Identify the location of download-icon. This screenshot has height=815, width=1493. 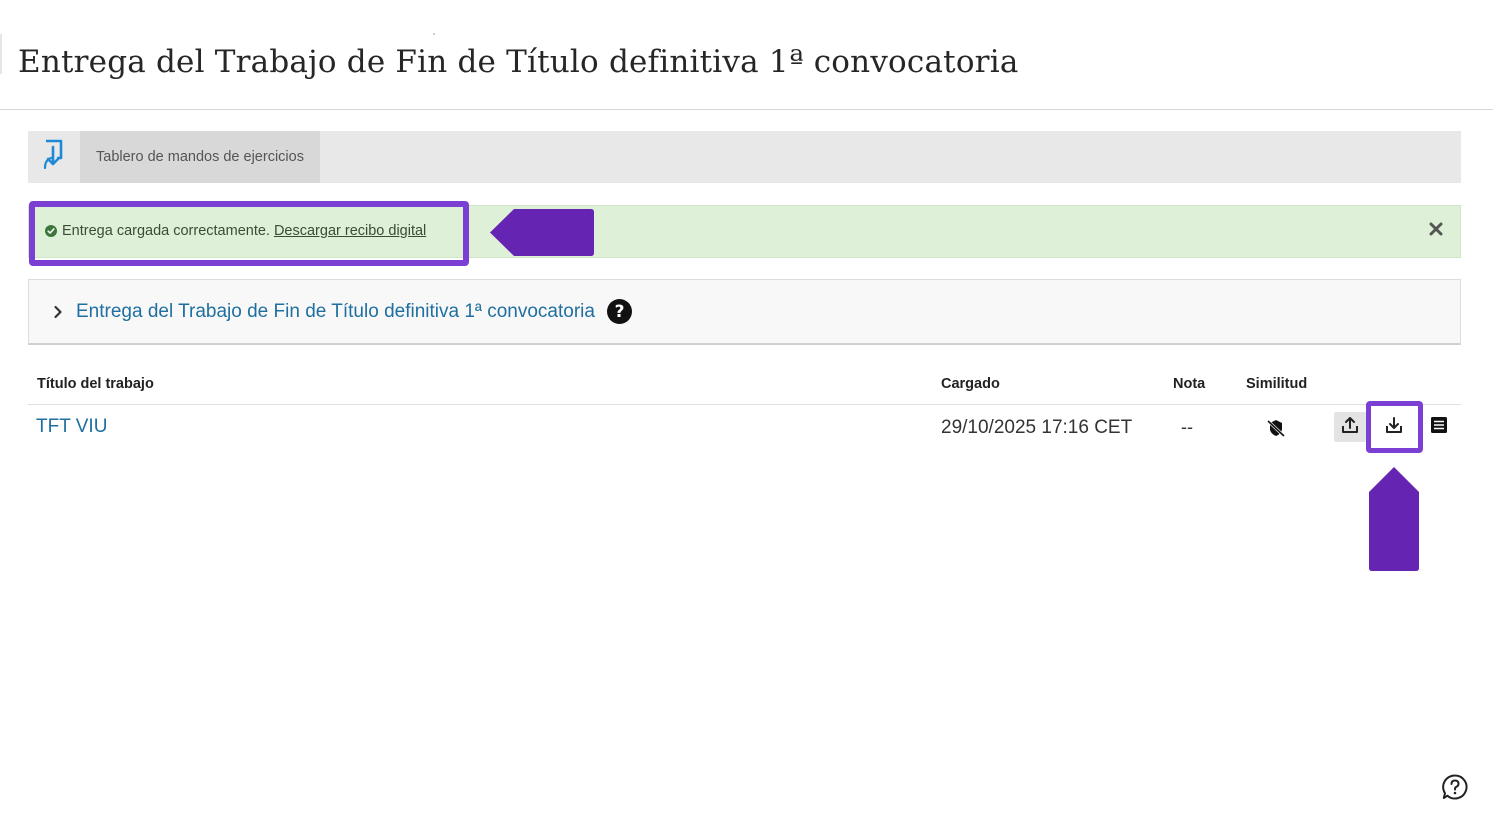
(1394, 427).